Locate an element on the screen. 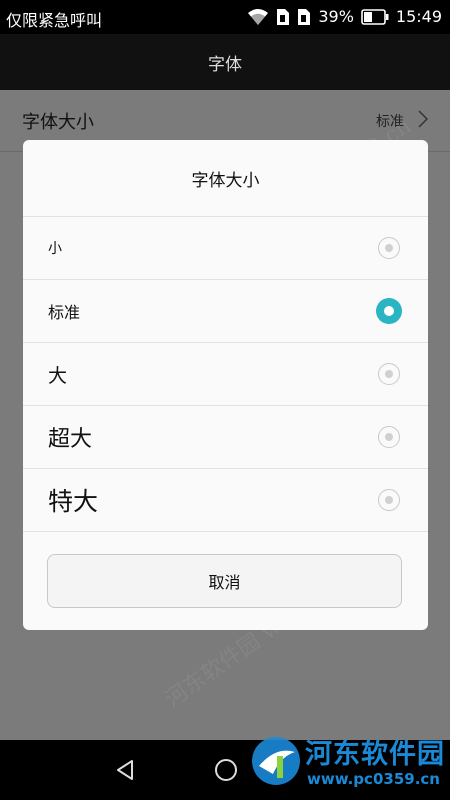 This screenshot has height=800, width=450. option-huge-label: 特大 is located at coordinates (73, 501).